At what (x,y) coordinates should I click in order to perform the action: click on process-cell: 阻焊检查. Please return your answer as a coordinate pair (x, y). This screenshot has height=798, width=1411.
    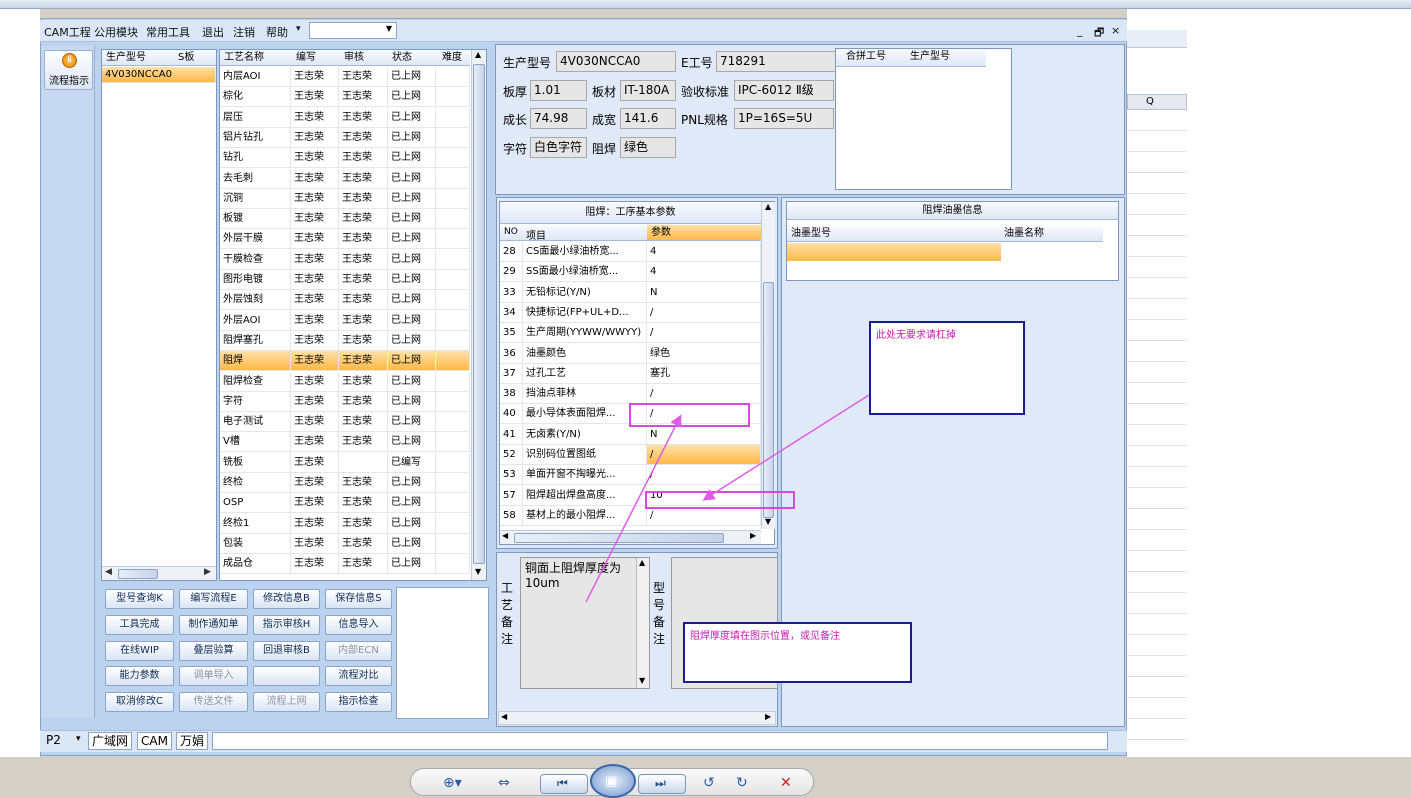
    Looking at the image, I should click on (255, 381).